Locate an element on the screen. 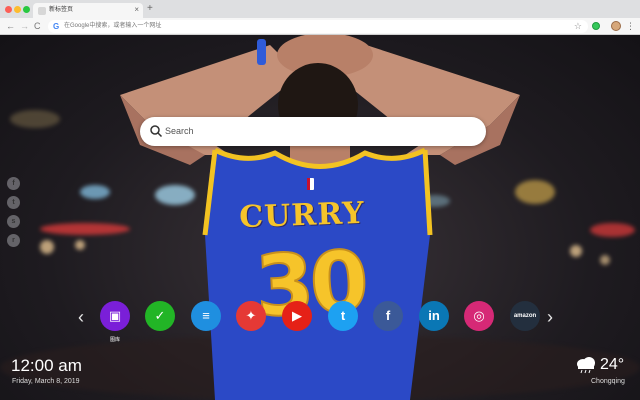  app-game: ✦ is located at coordinates (251, 316).